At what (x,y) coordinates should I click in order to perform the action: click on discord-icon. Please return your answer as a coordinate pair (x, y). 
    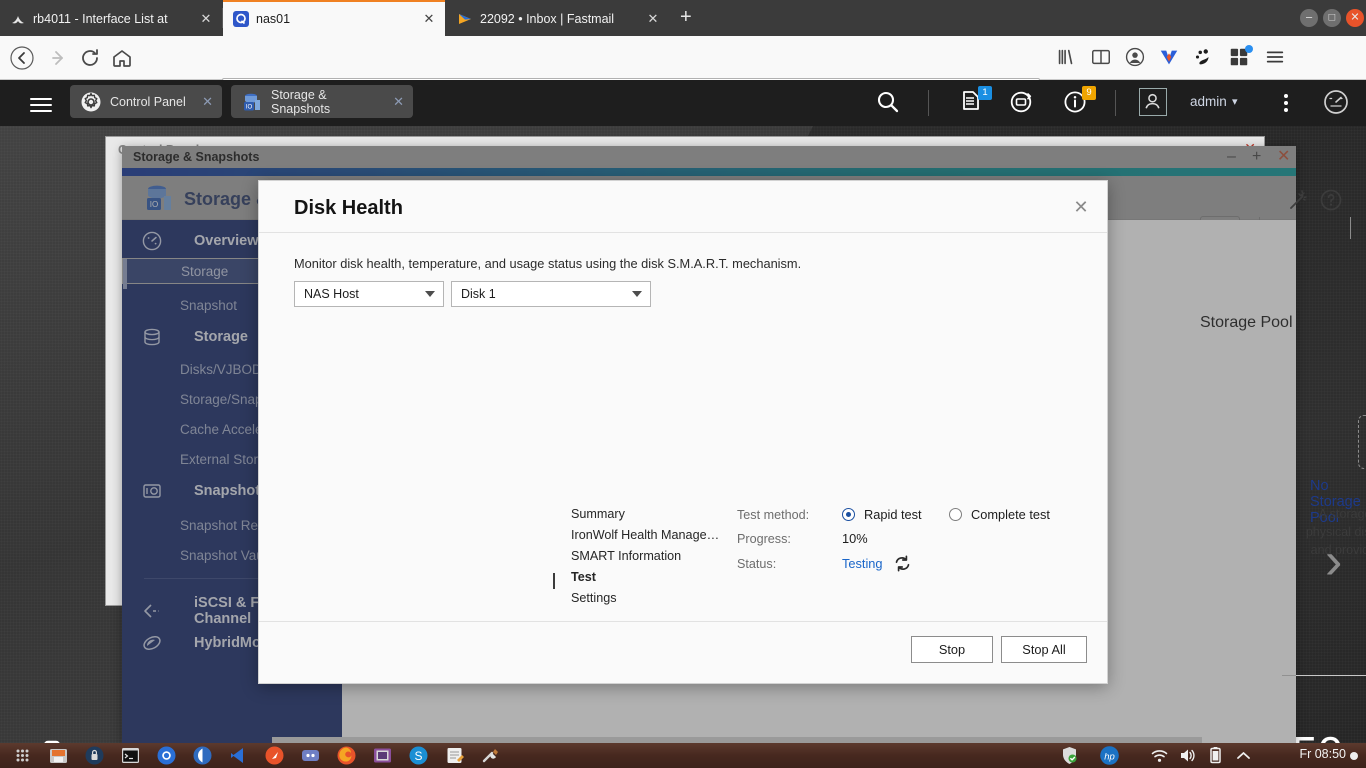
    Looking at the image, I should click on (310, 755).